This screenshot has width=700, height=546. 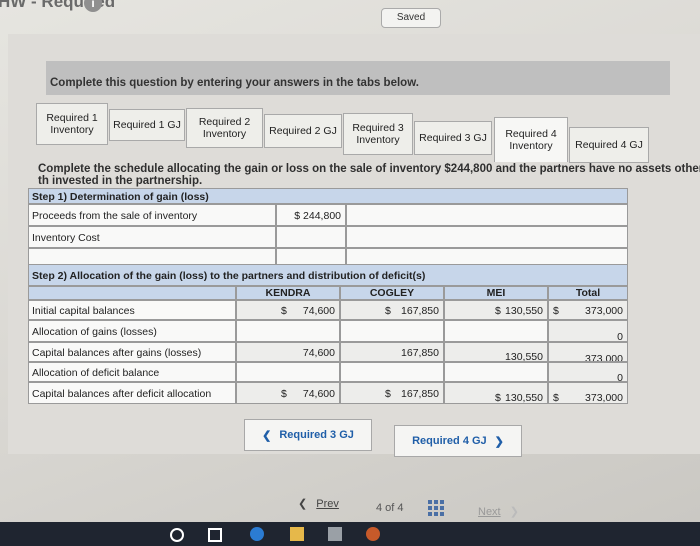 What do you see at coordinates (449, 441) in the screenshot?
I see `next-tab-label: Required 4 GJ` at bounding box center [449, 441].